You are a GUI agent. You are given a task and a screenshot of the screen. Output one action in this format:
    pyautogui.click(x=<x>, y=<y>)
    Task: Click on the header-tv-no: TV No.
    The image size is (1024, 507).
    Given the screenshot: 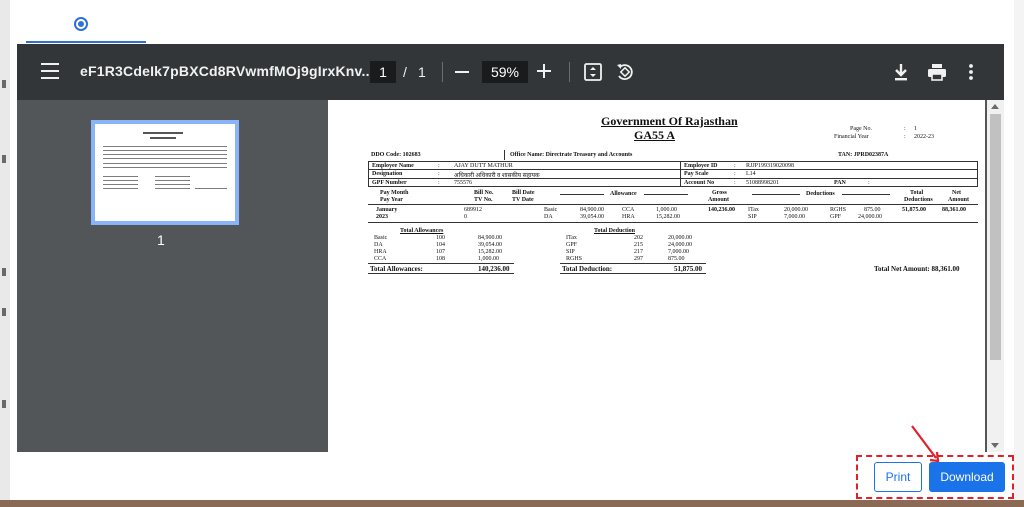 What is the action you would take?
    pyautogui.click(x=483, y=200)
    